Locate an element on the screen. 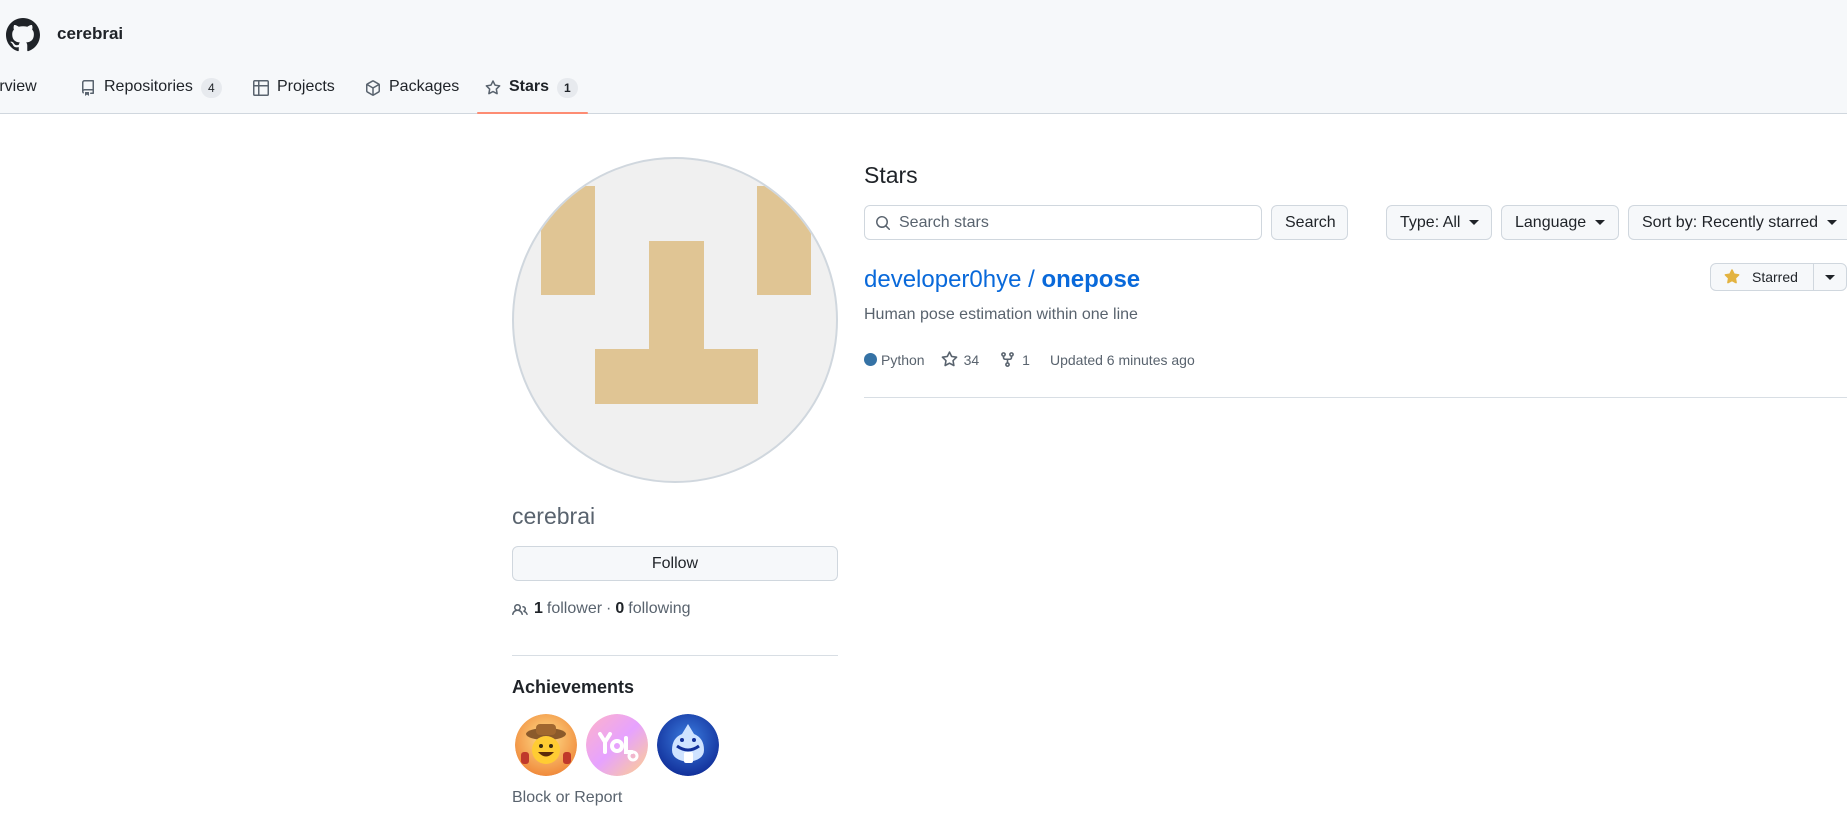 Image resolution: width=1847 pixels, height=840 pixels. tab-repositories: Repositories 4 is located at coordinates (151, 92).